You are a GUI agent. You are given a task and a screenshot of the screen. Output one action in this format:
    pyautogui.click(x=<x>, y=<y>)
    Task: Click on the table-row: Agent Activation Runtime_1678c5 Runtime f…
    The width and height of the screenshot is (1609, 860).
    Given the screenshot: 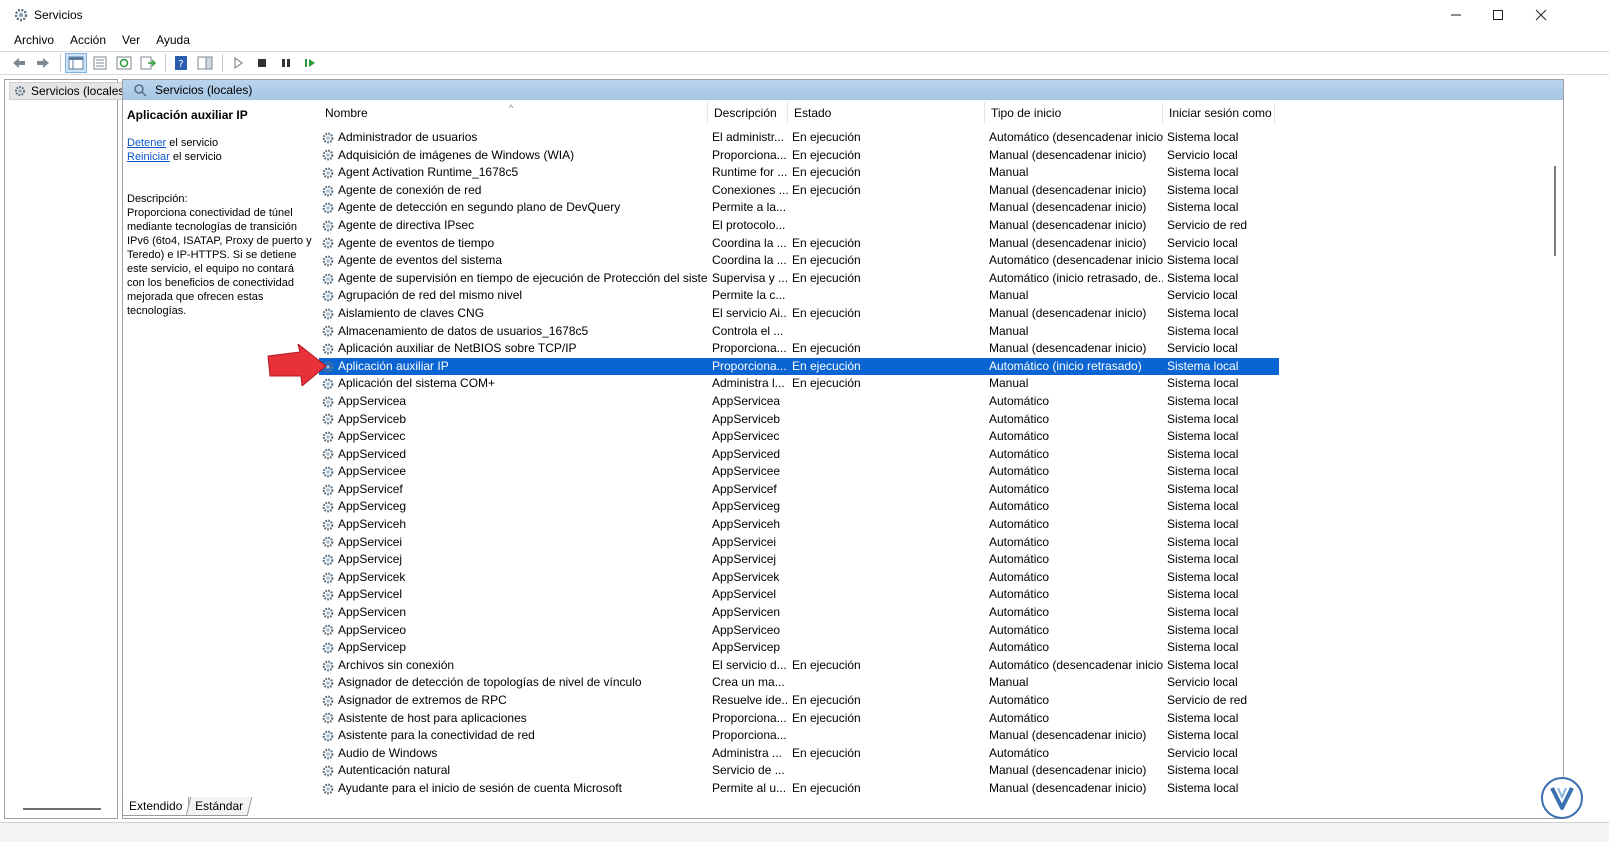 What is the action you would take?
    pyautogui.click(x=799, y=173)
    